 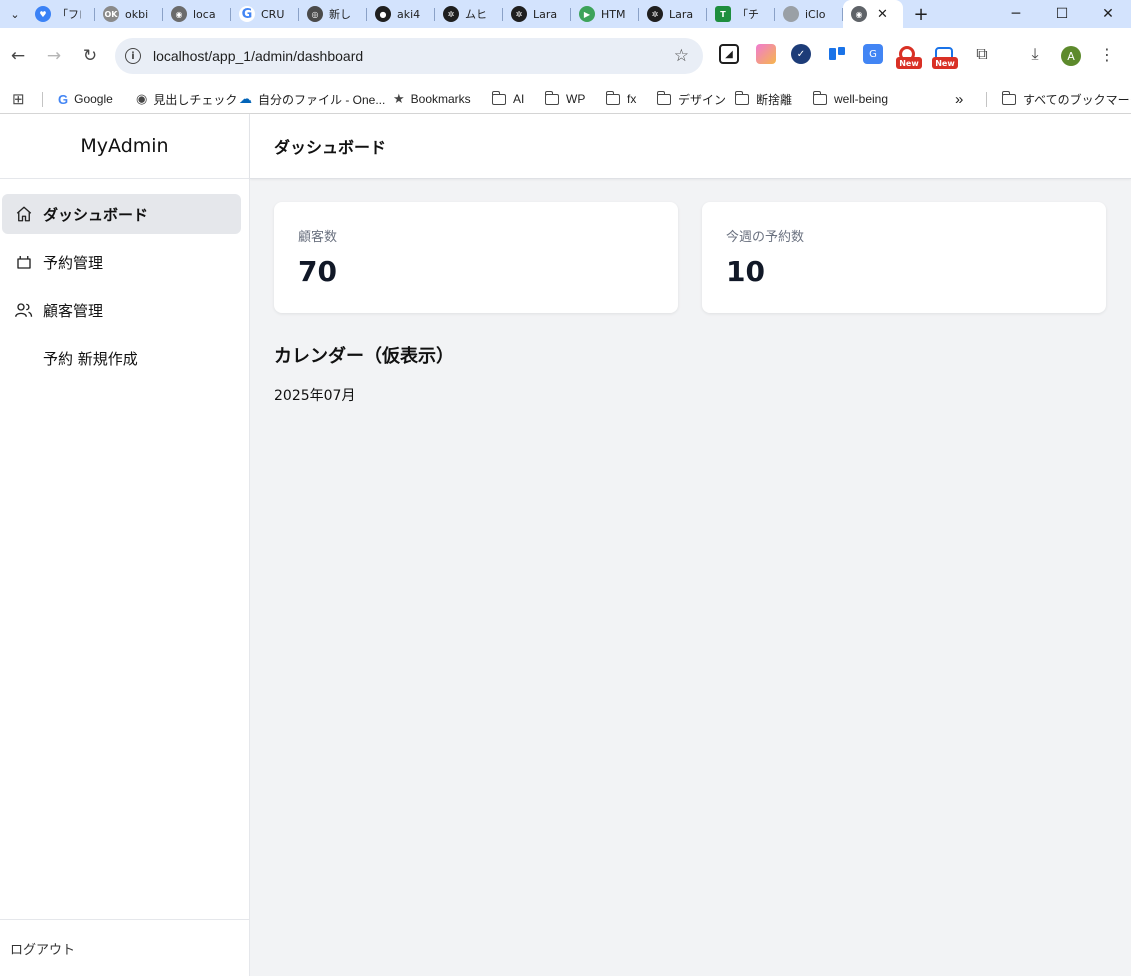 What do you see at coordinates (383, 14) in the screenshot?
I see `github-icon: ●` at bounding box center [383, 14].